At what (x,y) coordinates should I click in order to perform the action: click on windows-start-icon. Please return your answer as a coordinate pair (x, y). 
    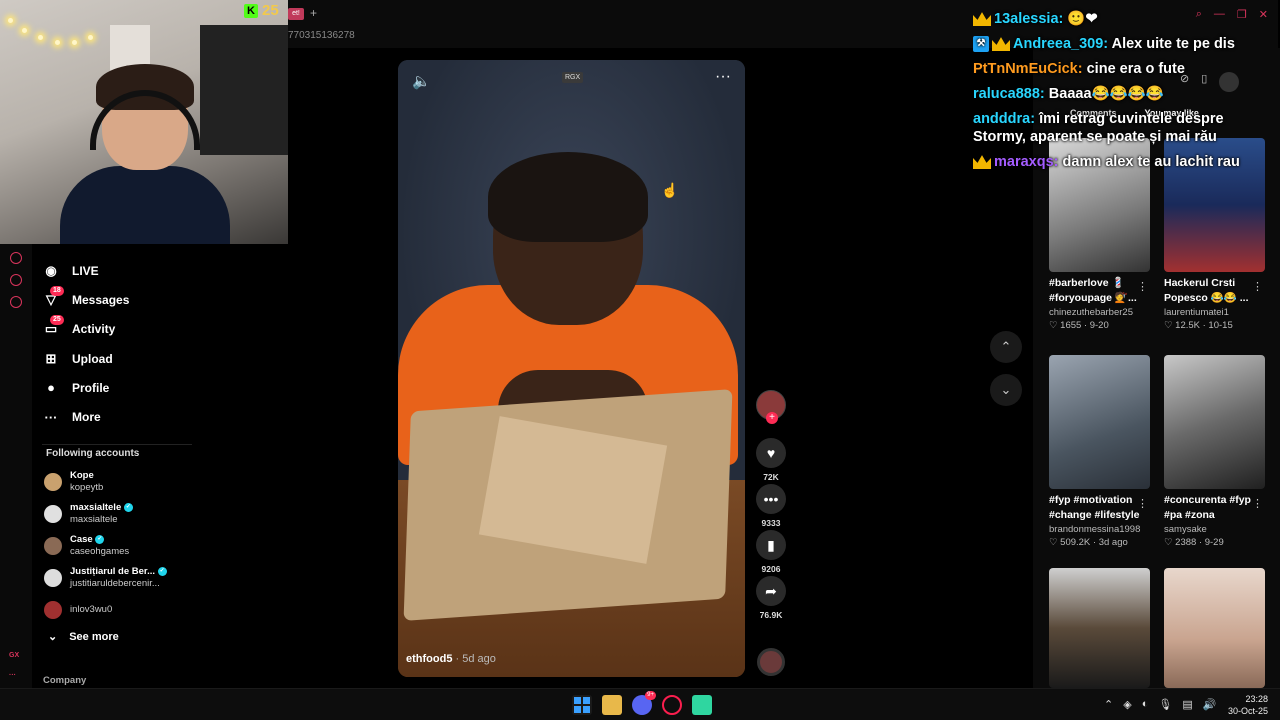
    Looking at the image, I should click on (582, 705).